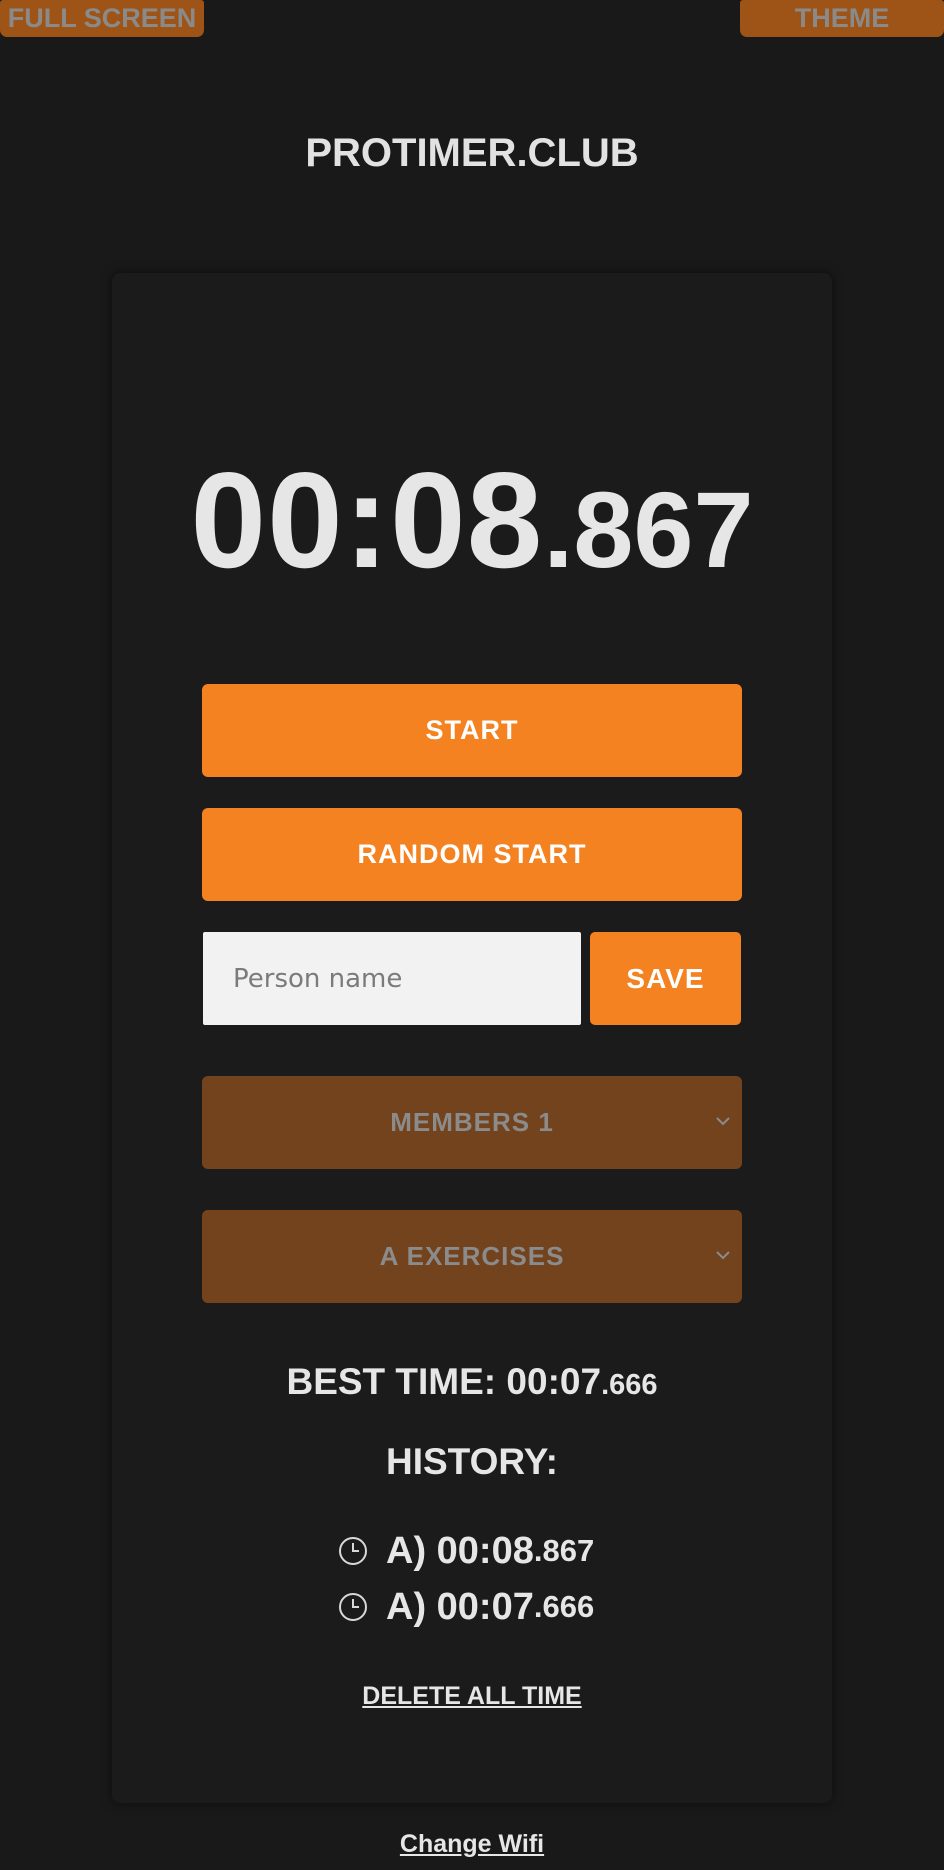  I want to click on best-time-main: 00:07, so click(554, 1381).